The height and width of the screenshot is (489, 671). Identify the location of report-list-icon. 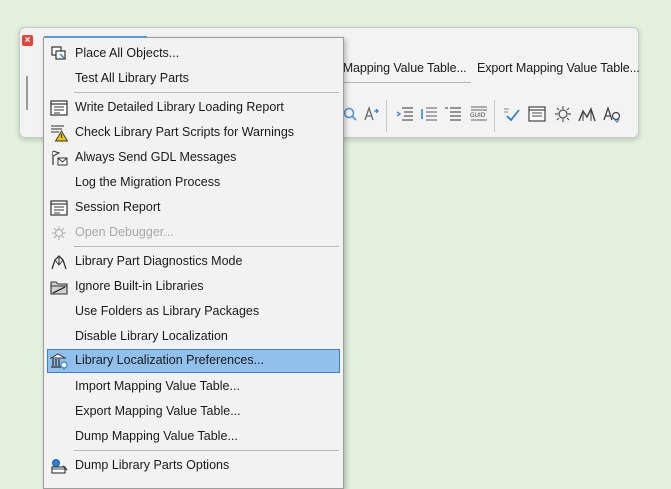
(59, 108).